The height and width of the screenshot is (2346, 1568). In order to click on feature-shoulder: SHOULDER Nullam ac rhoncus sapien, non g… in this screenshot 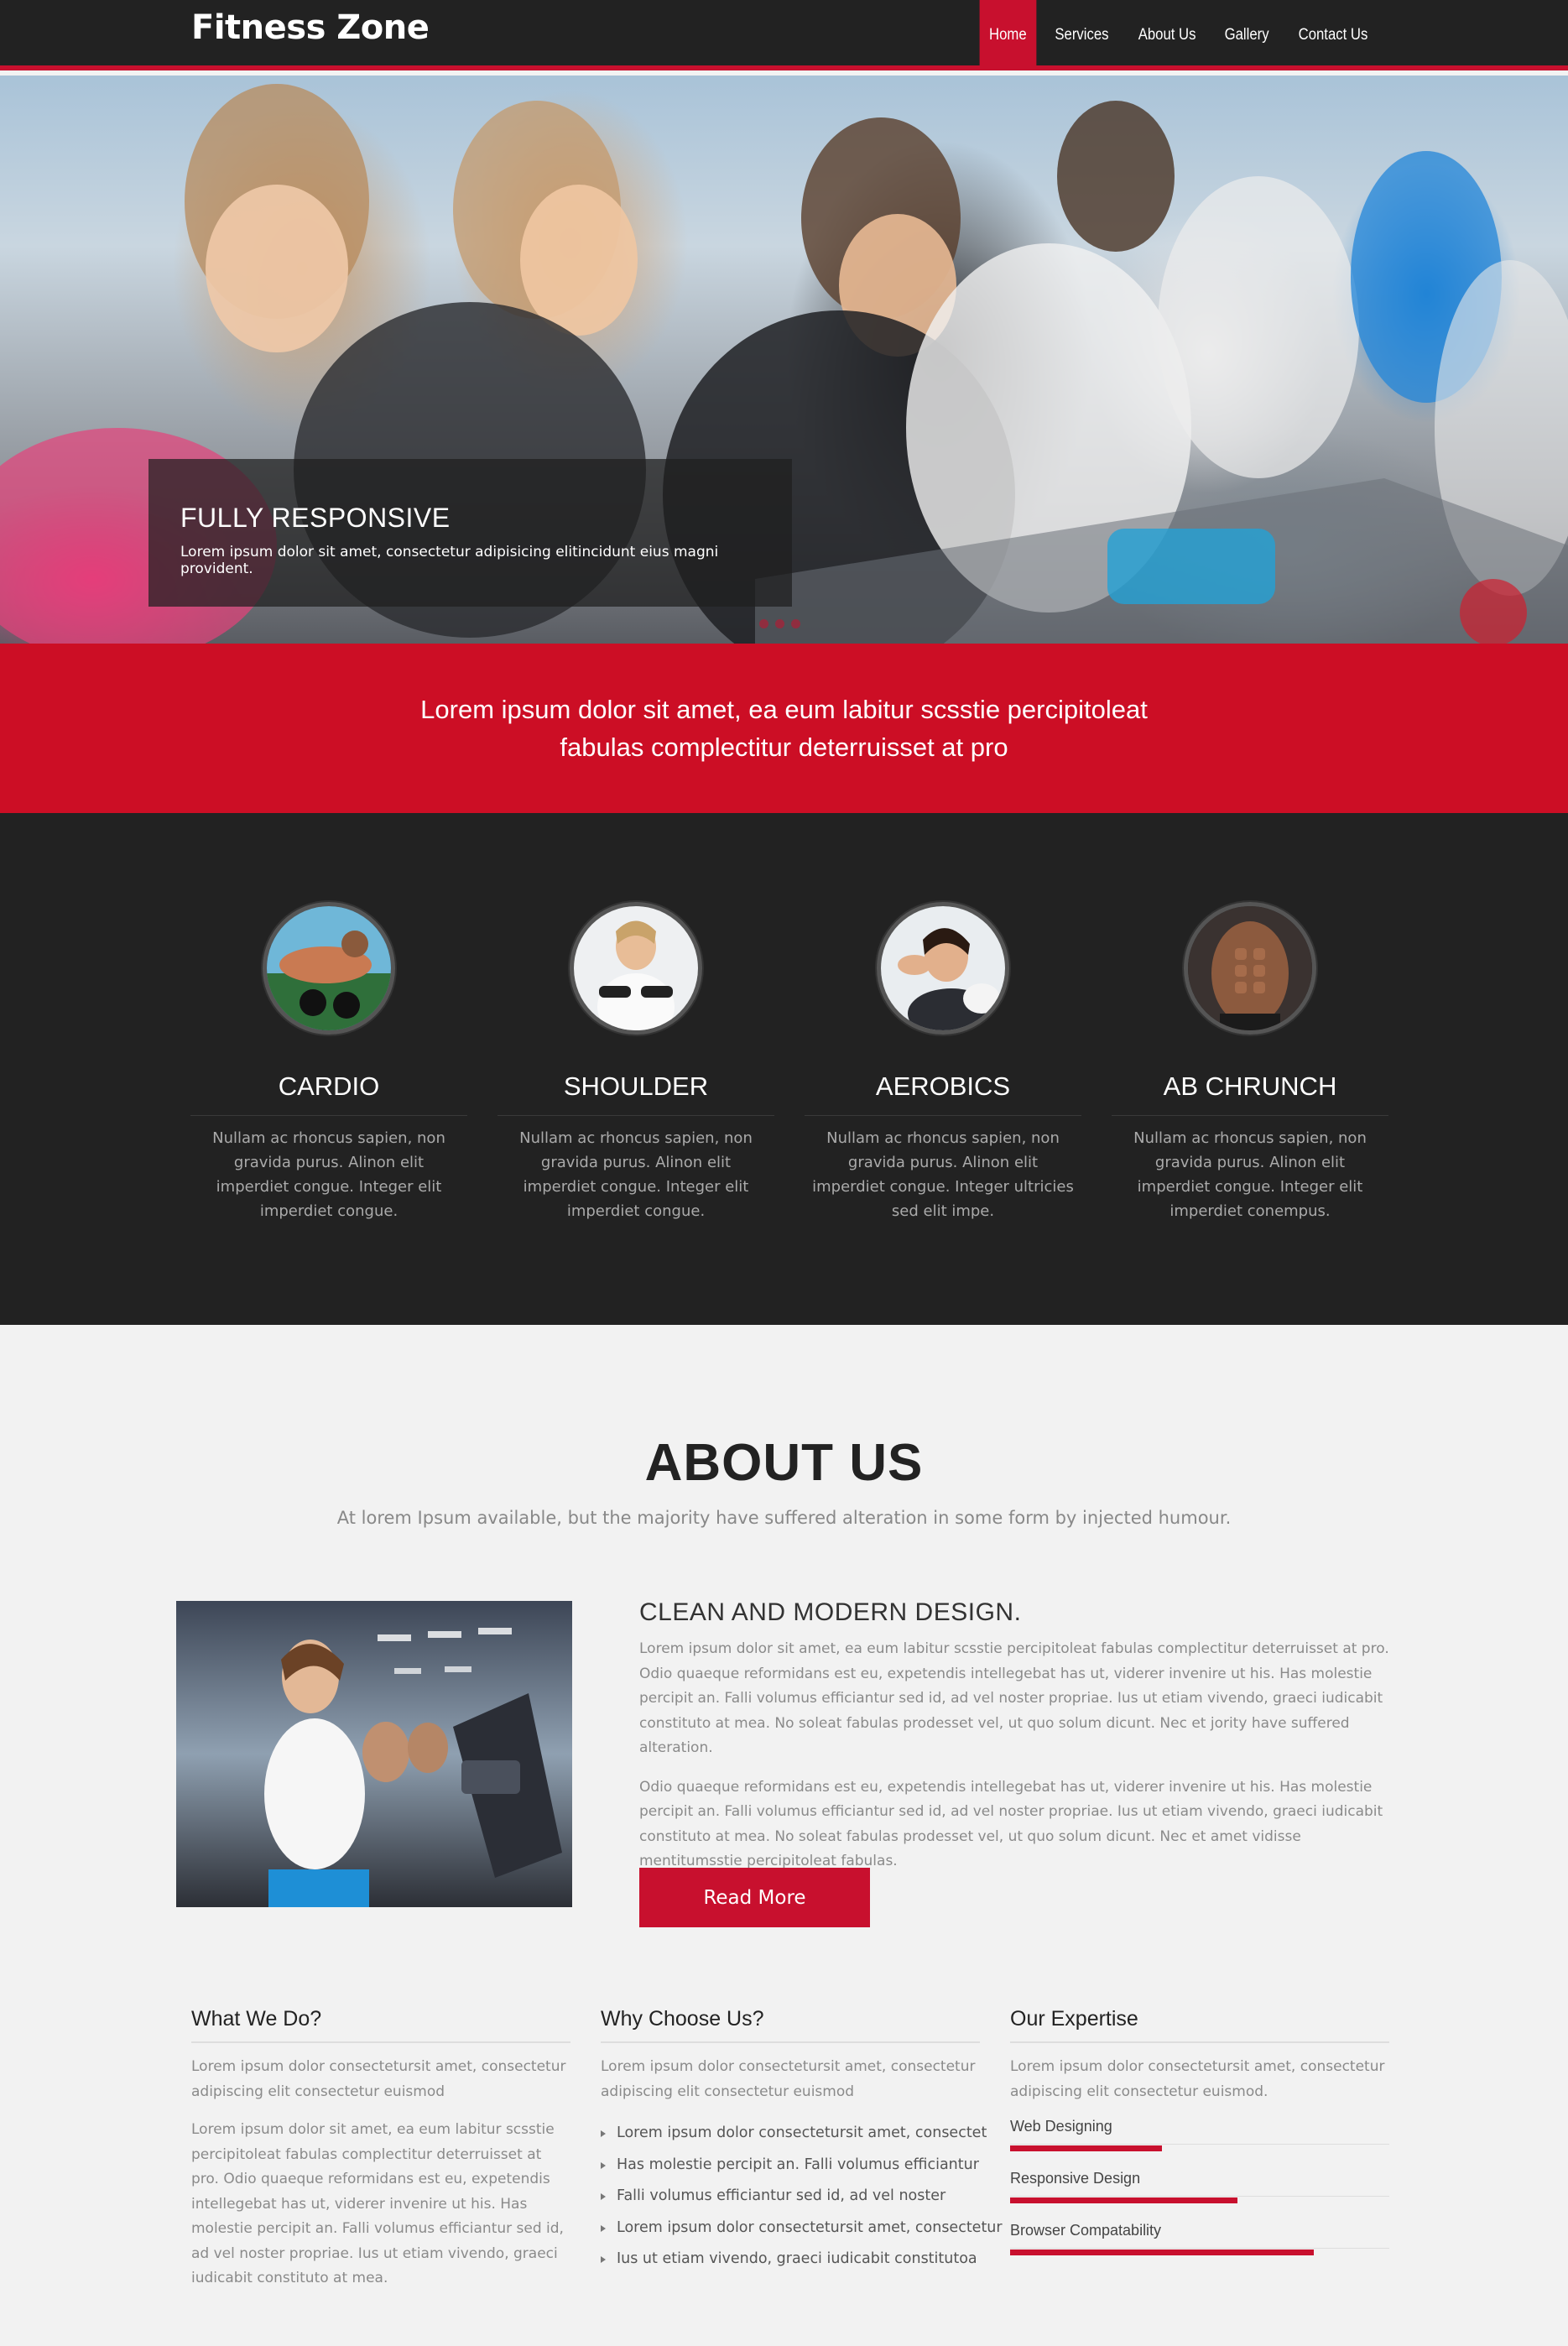, I will do `click(636, 1062)`.